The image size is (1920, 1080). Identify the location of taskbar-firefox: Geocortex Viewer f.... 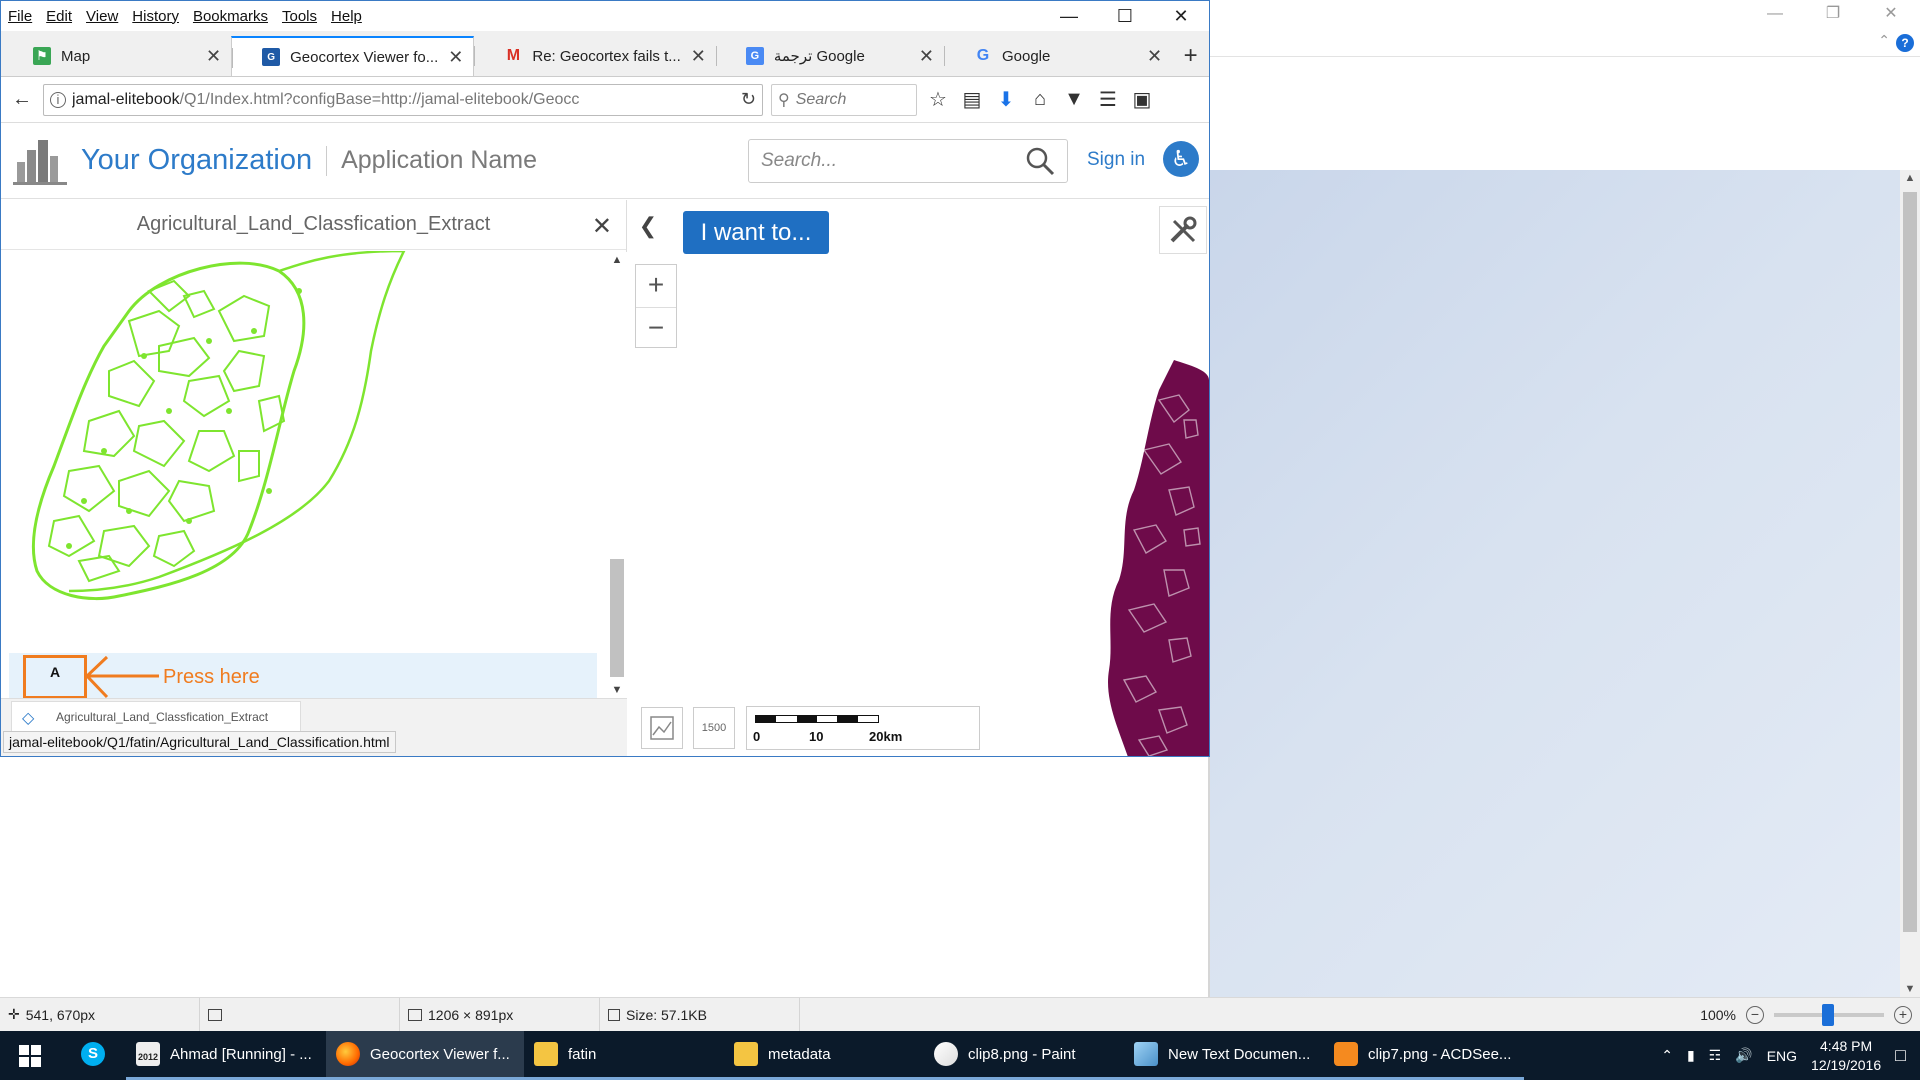
(425, 1055).